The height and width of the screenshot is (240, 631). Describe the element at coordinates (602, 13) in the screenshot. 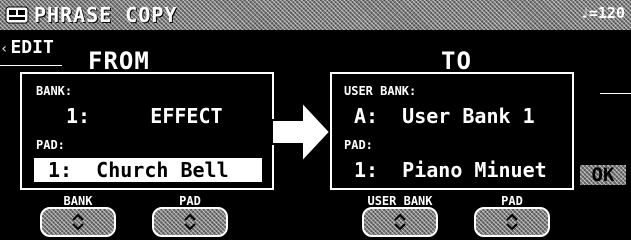

I see `tempo-readout: ♩=120` at that location.